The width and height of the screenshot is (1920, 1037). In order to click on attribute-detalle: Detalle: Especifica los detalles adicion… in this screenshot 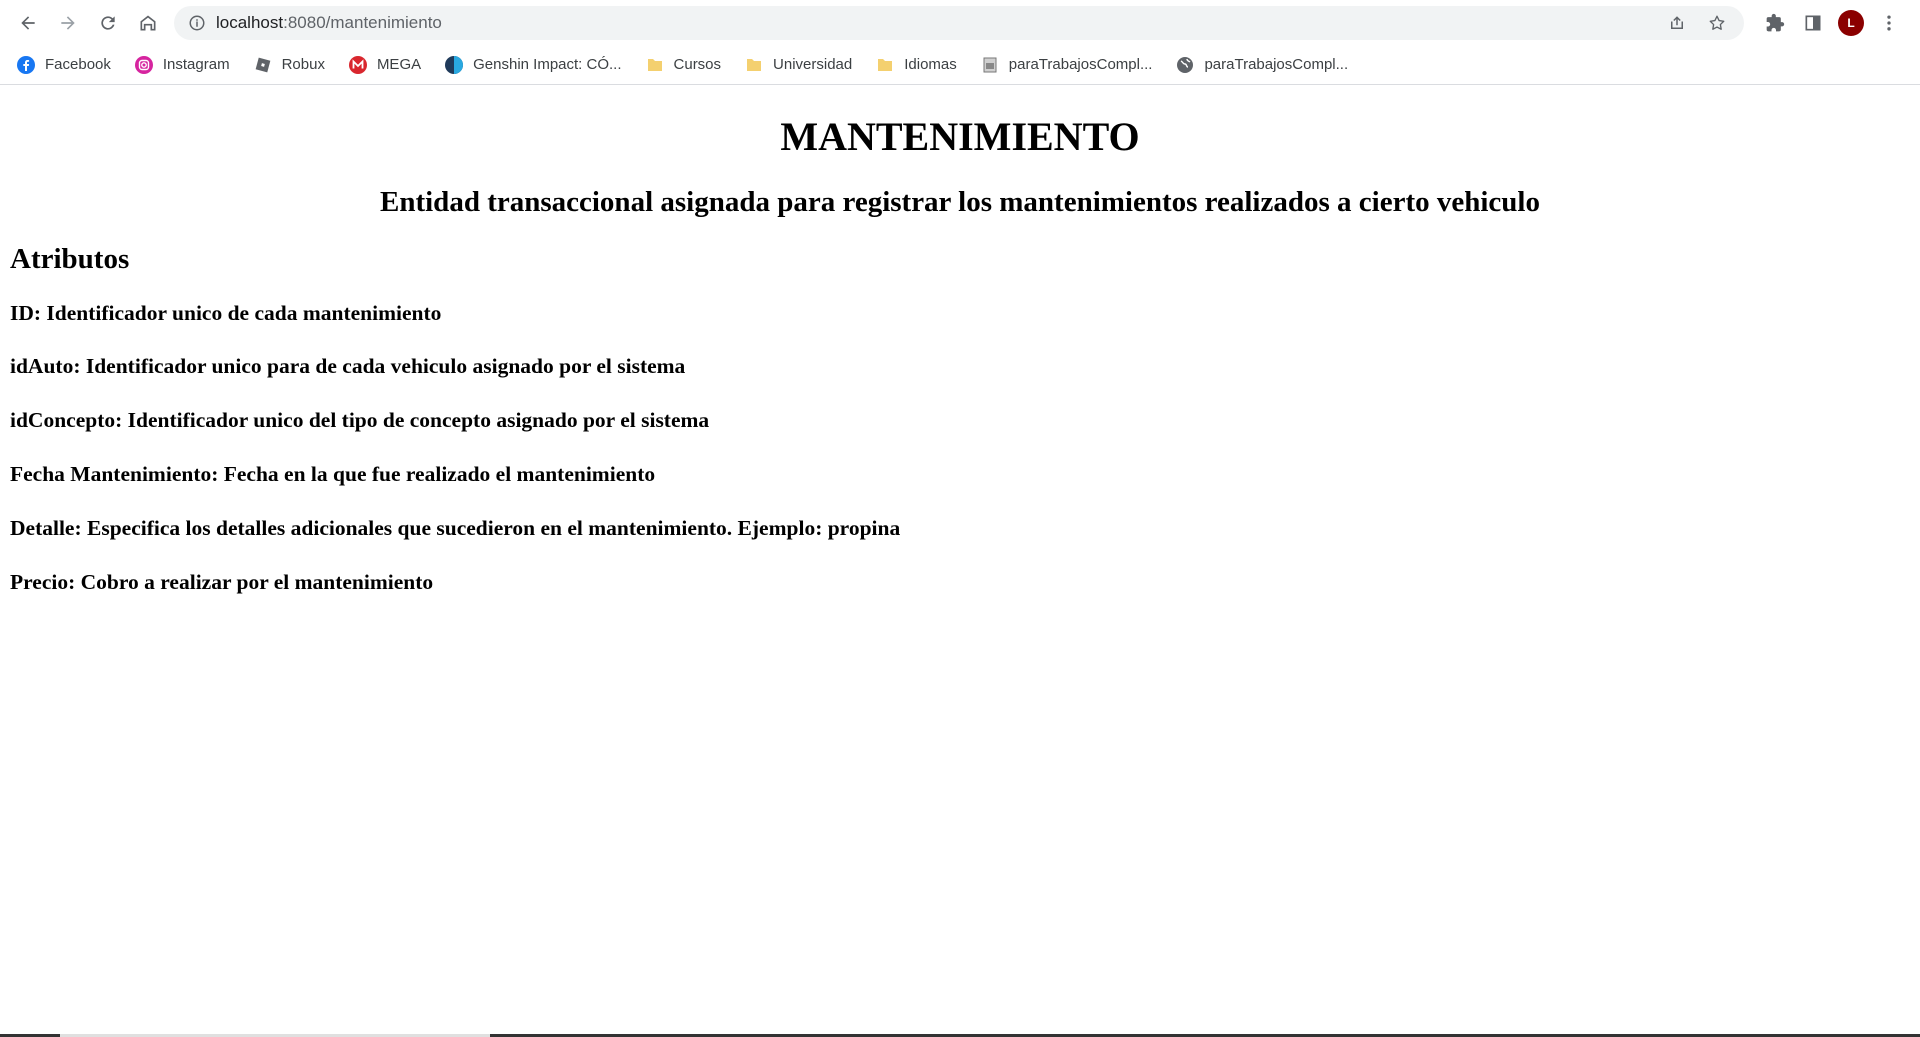, I will do `click(455, 527)`.